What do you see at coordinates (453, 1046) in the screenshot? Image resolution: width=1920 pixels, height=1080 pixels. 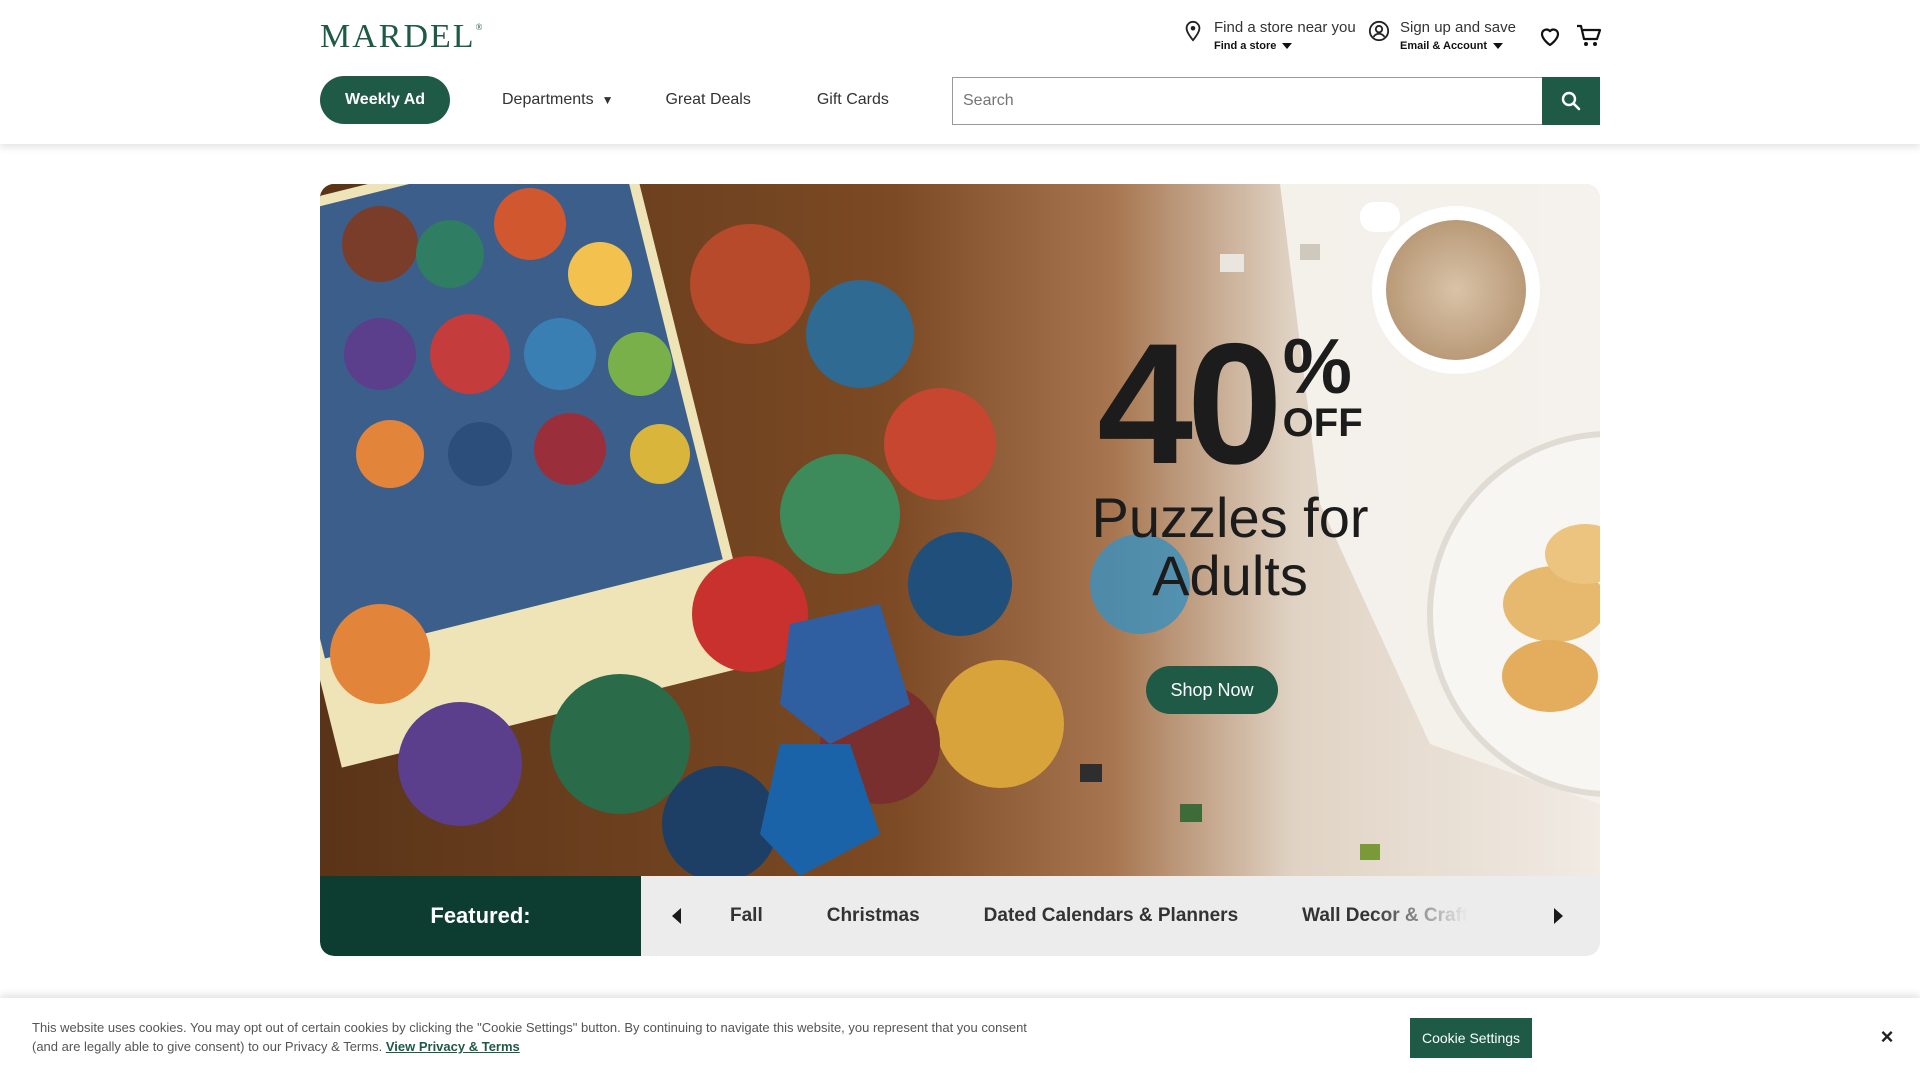 I see `privacy-terms-link: View Privacy & Terms` at bounding box center [453, 1046].